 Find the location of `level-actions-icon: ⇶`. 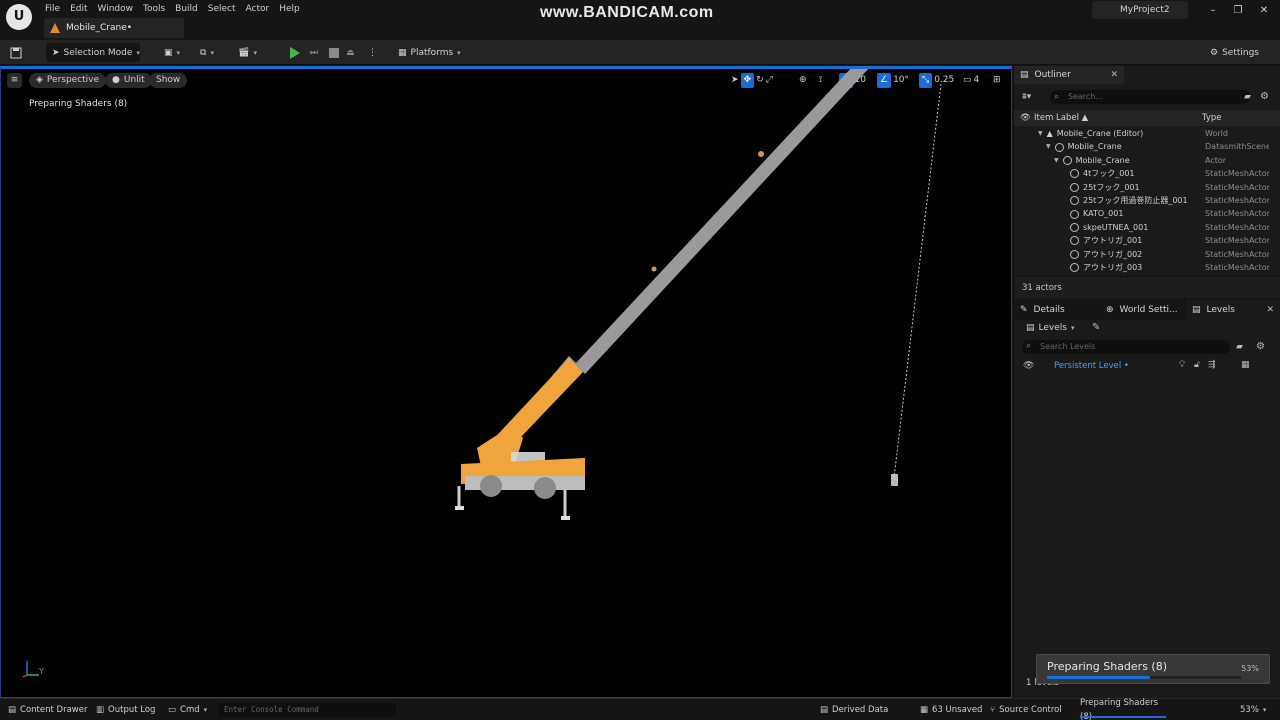

level-actions-icon: ⇶ is located at coordinates (1212, 365).